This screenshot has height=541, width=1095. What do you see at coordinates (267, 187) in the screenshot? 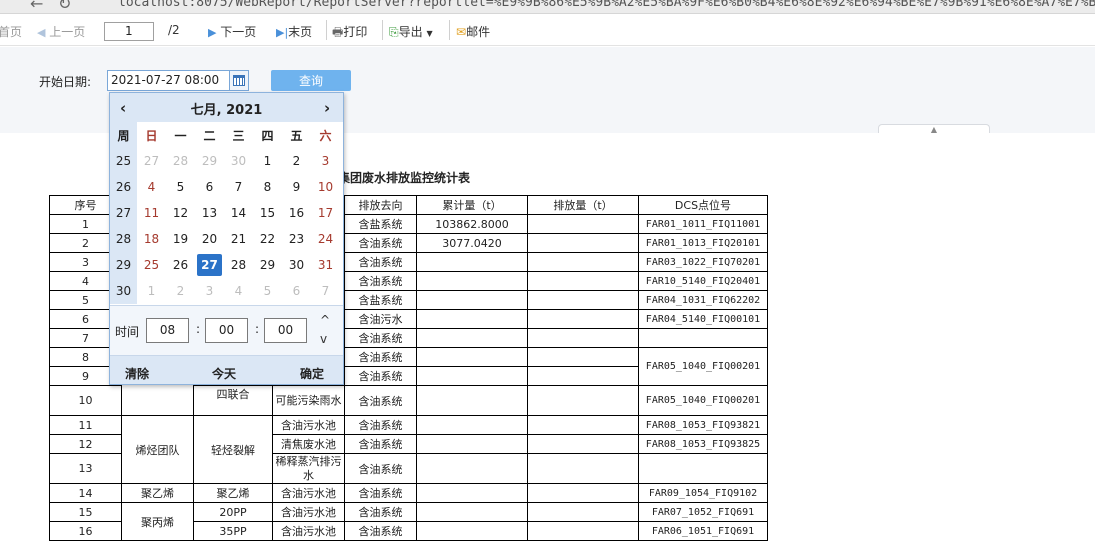
I see `calendar-day: 8` at bounding box center [267, 187].